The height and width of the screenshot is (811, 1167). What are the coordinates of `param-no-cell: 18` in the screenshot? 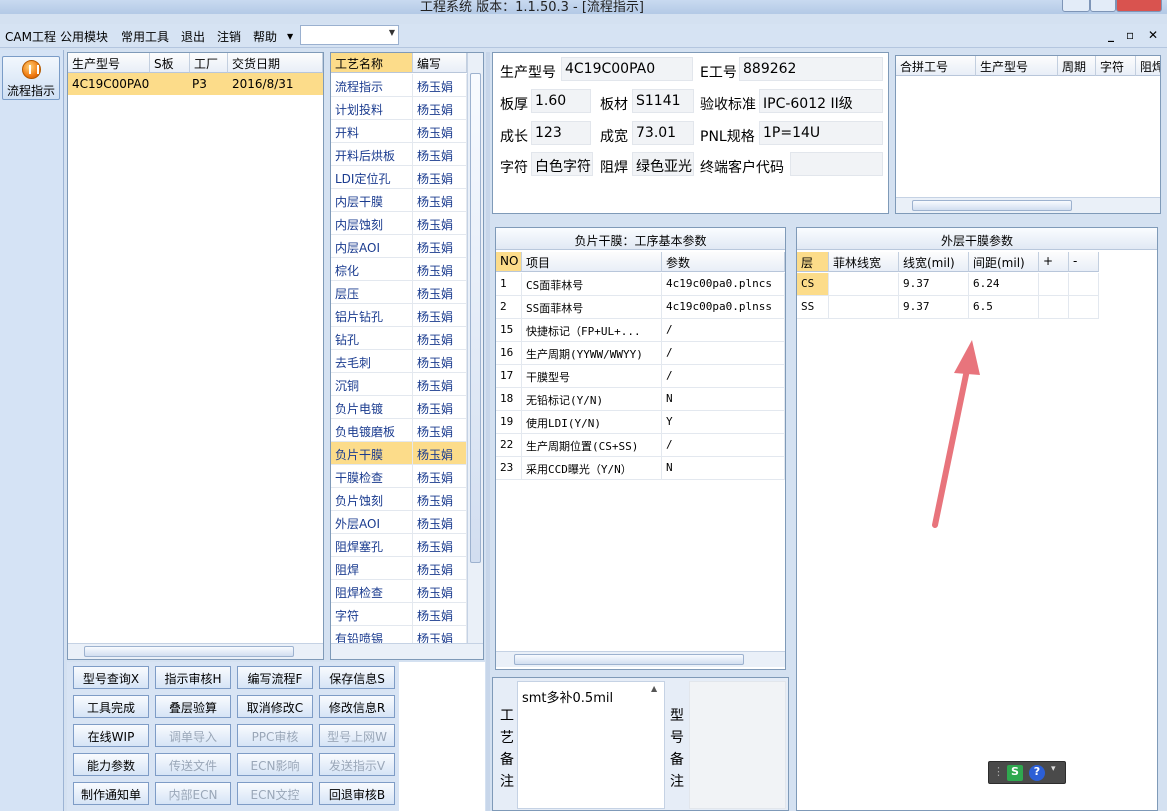 It's located at (509, 399).